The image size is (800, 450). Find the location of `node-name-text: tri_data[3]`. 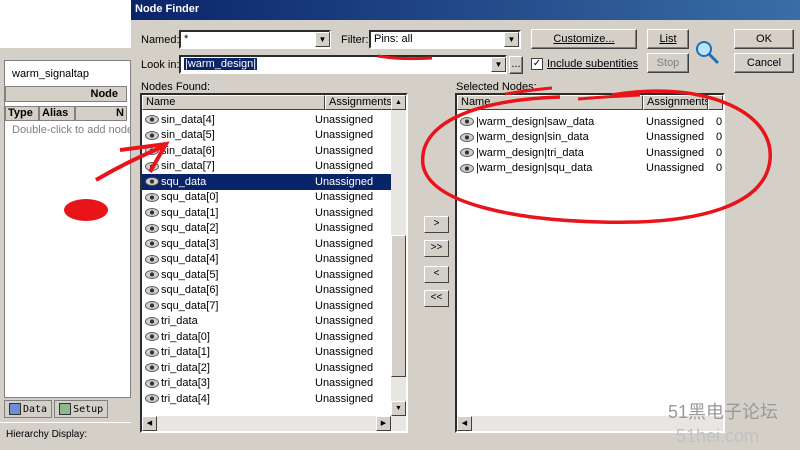

node-name-text: tri_data[3] is located at coordinates (185, 383).